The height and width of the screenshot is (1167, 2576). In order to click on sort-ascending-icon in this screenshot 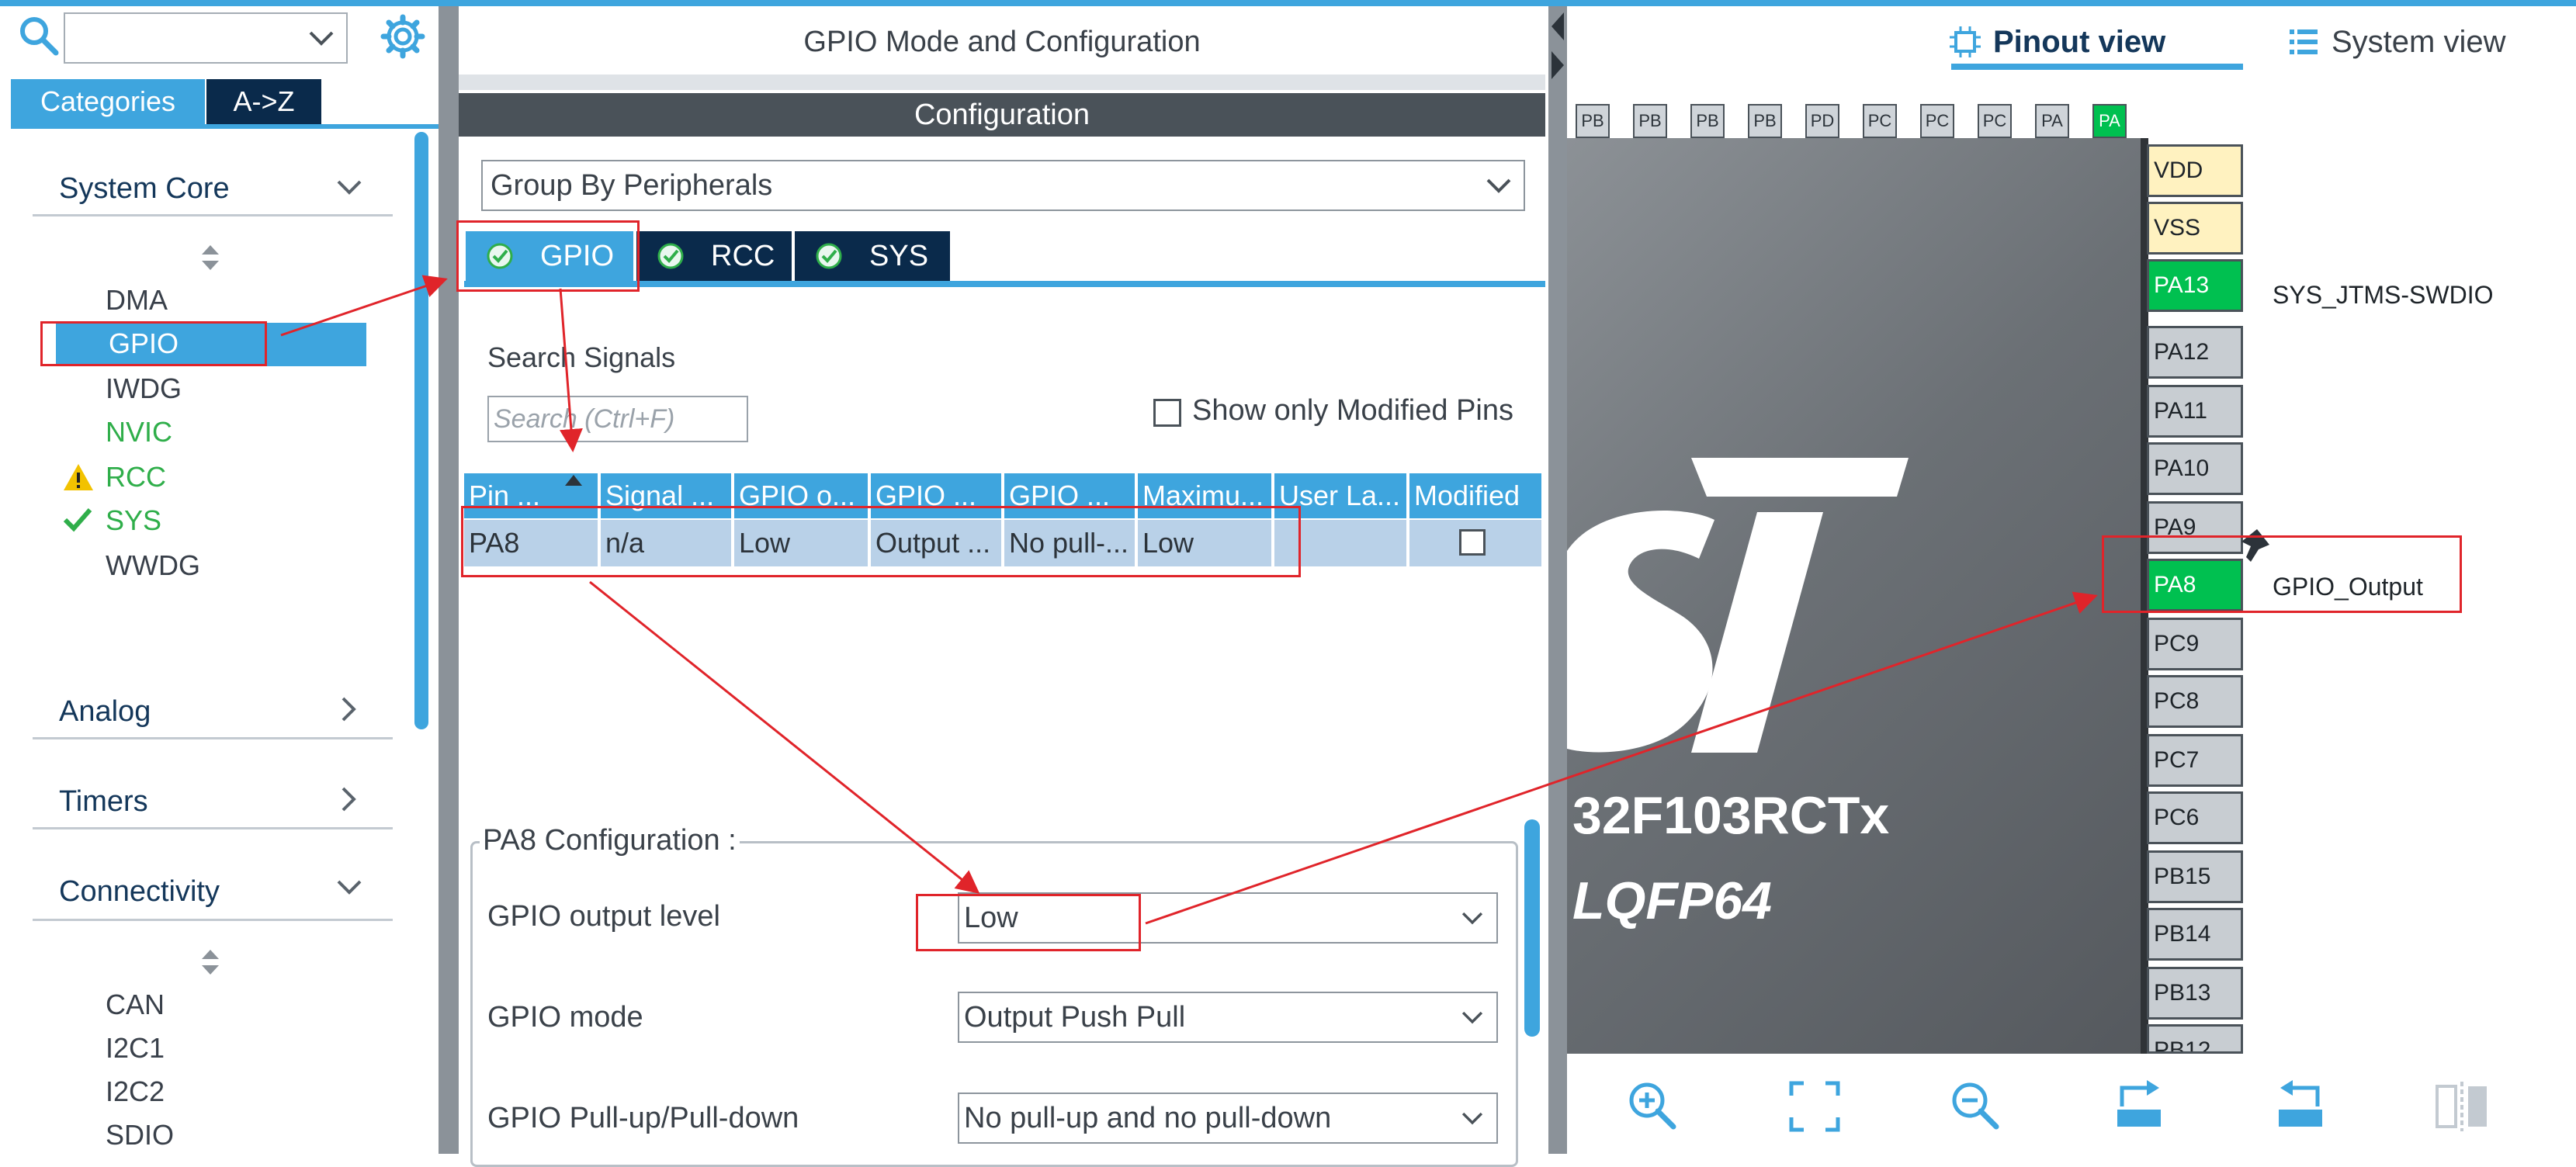, I will do `click(573, 480)`.